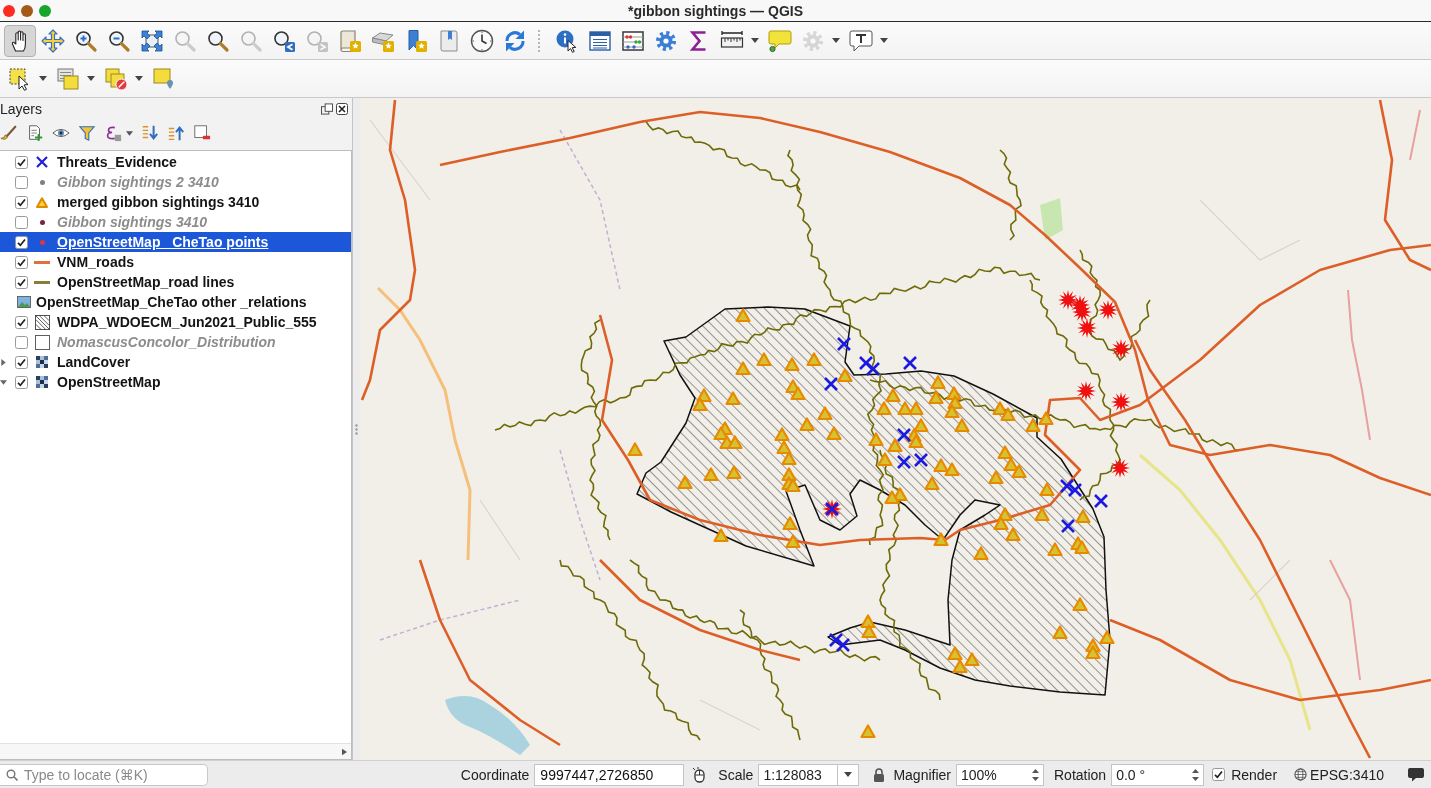  What do you see at coordinates (35, 133) in the screenshot?
I see `document-plus-icon` at bounding box center [35, 133].